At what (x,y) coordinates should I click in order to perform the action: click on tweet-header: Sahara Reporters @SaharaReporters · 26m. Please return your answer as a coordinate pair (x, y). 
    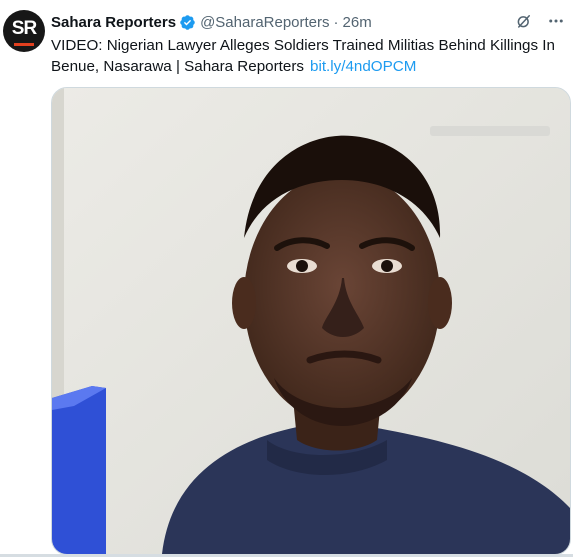
    Looking at the image, I should click on (211, 22).